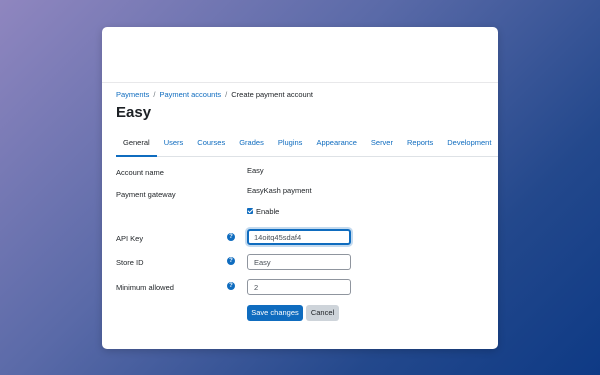  Describe the element at coordinates (255, 170) in the screenshot. I see `account-name-value: Easy` at that location.